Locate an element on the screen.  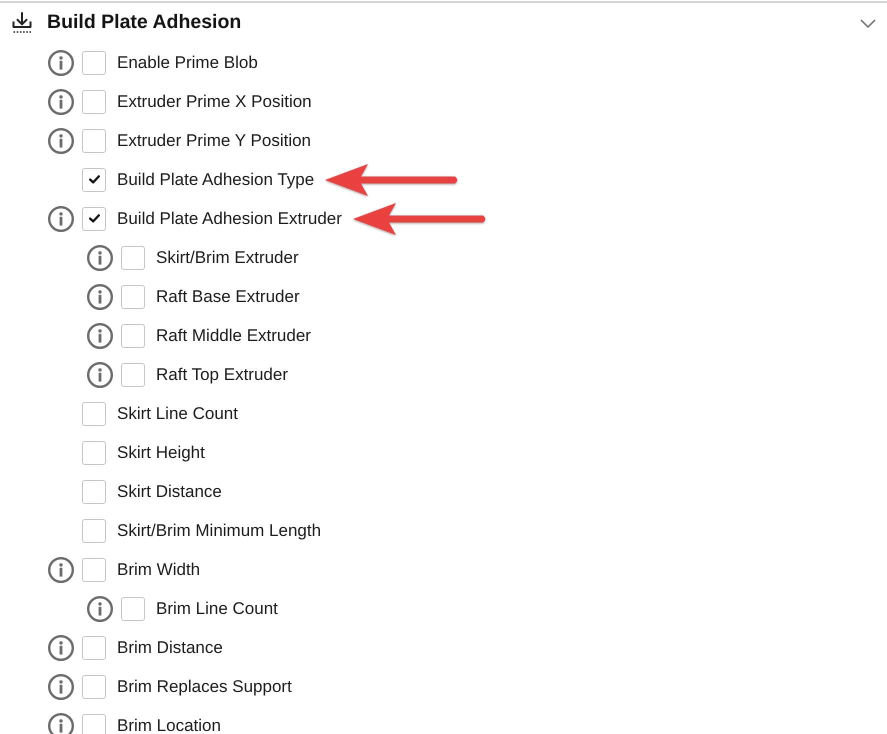
download-tray-icon is located at coordinates (22, 23).